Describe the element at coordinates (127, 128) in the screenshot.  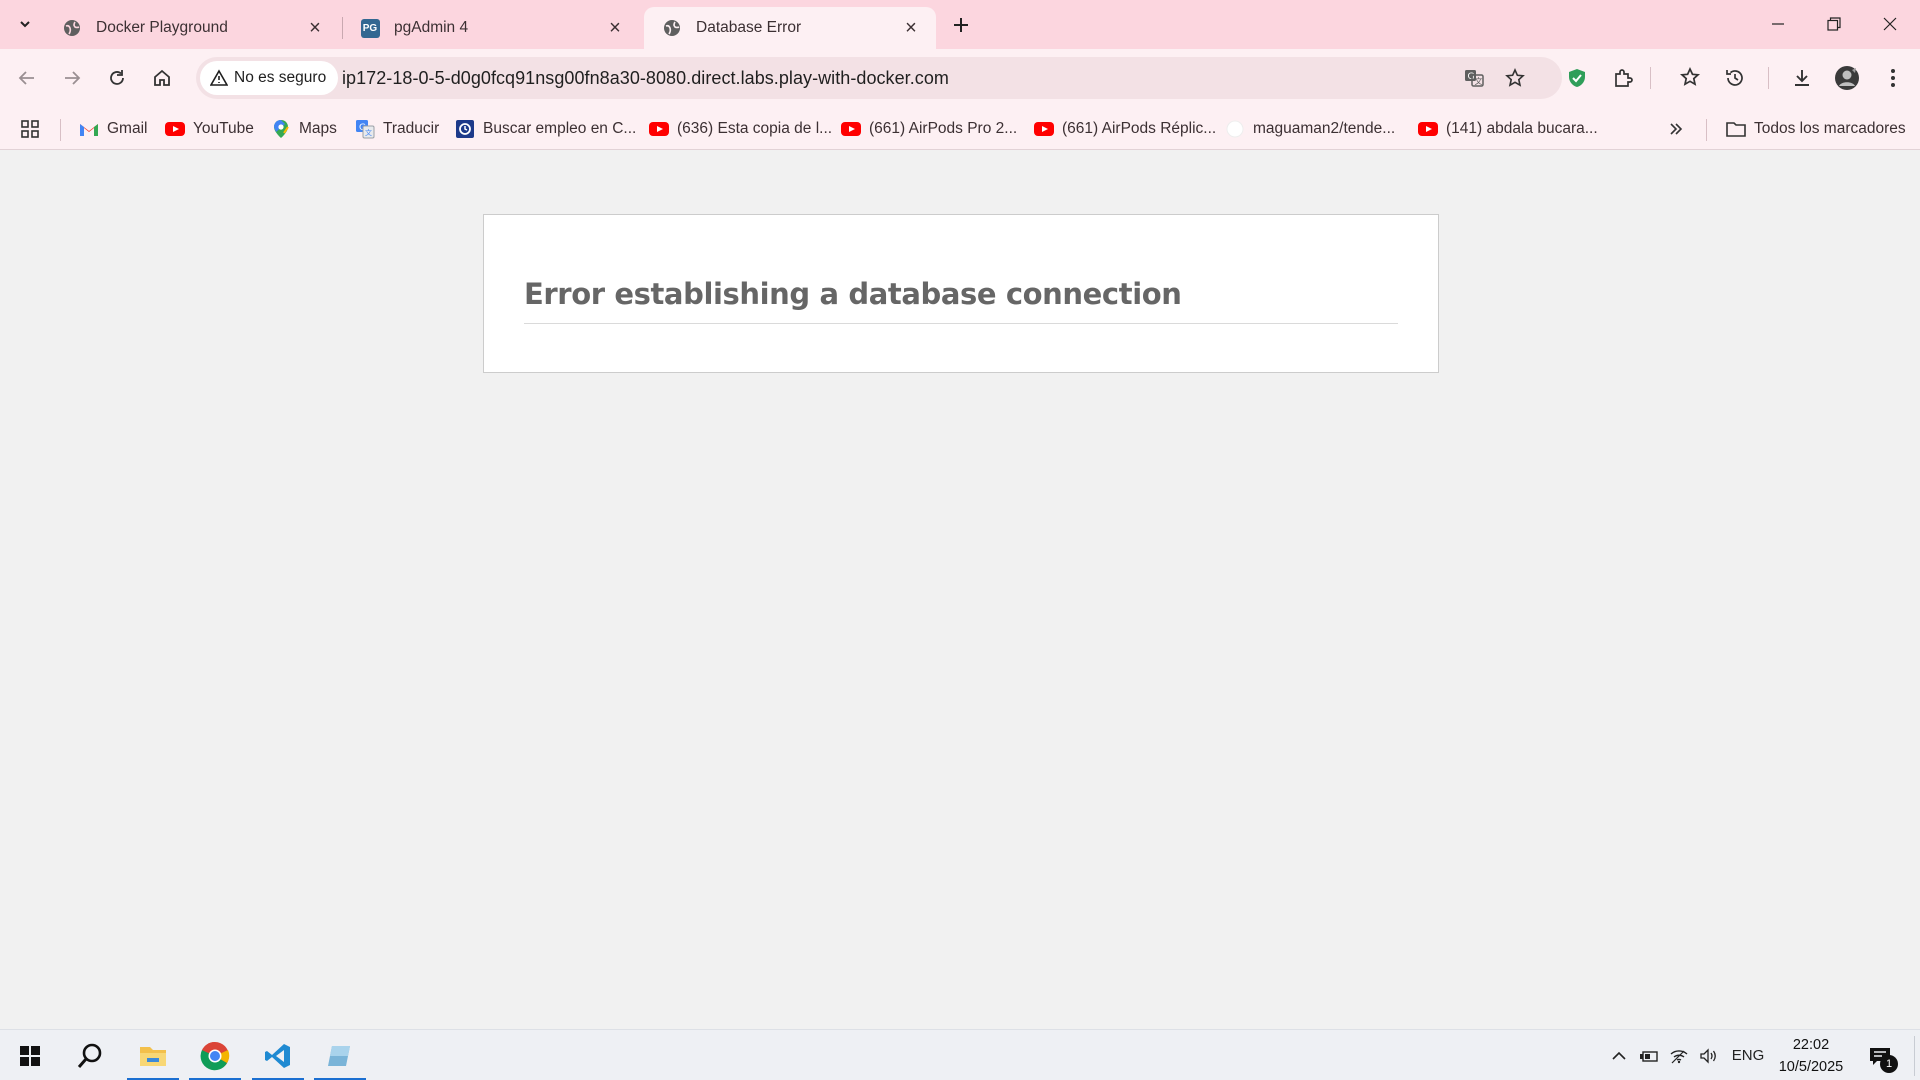
I see `bookmark-label: Gmail` at that location.